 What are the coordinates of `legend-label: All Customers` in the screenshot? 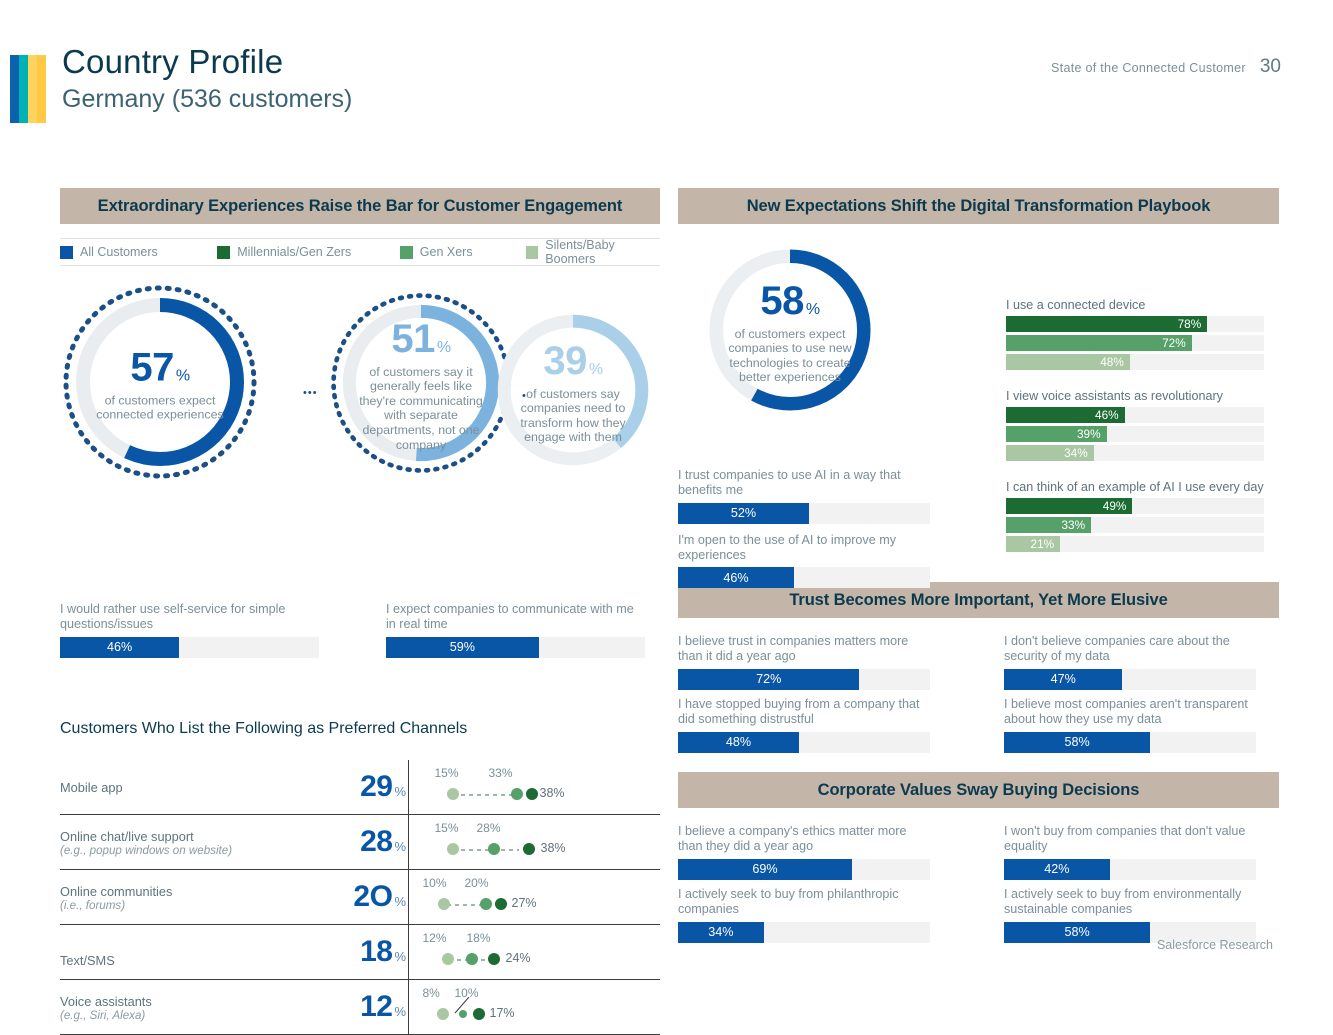 It's located at (119, 252).